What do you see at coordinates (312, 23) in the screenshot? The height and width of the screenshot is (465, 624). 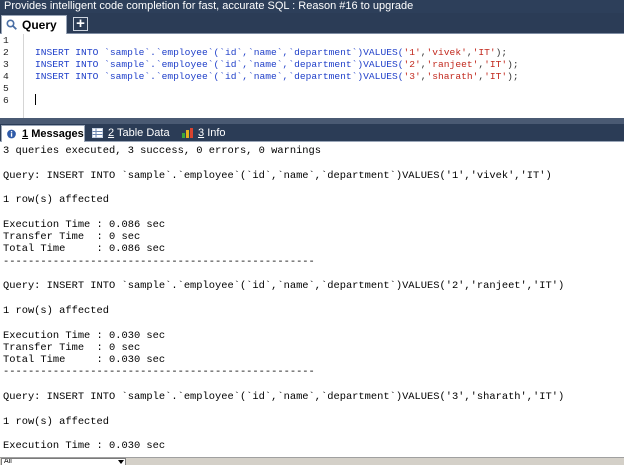 I see `query-tab-strip: Query +` at bounding box center [312, 23].